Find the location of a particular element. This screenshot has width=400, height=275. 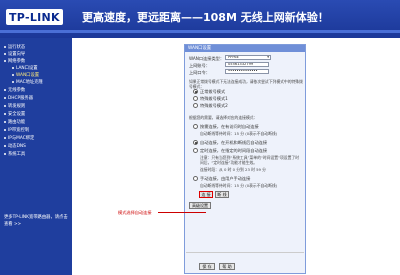

sidebar-item-status: 运行状态 is located at coordinates (14, 47).